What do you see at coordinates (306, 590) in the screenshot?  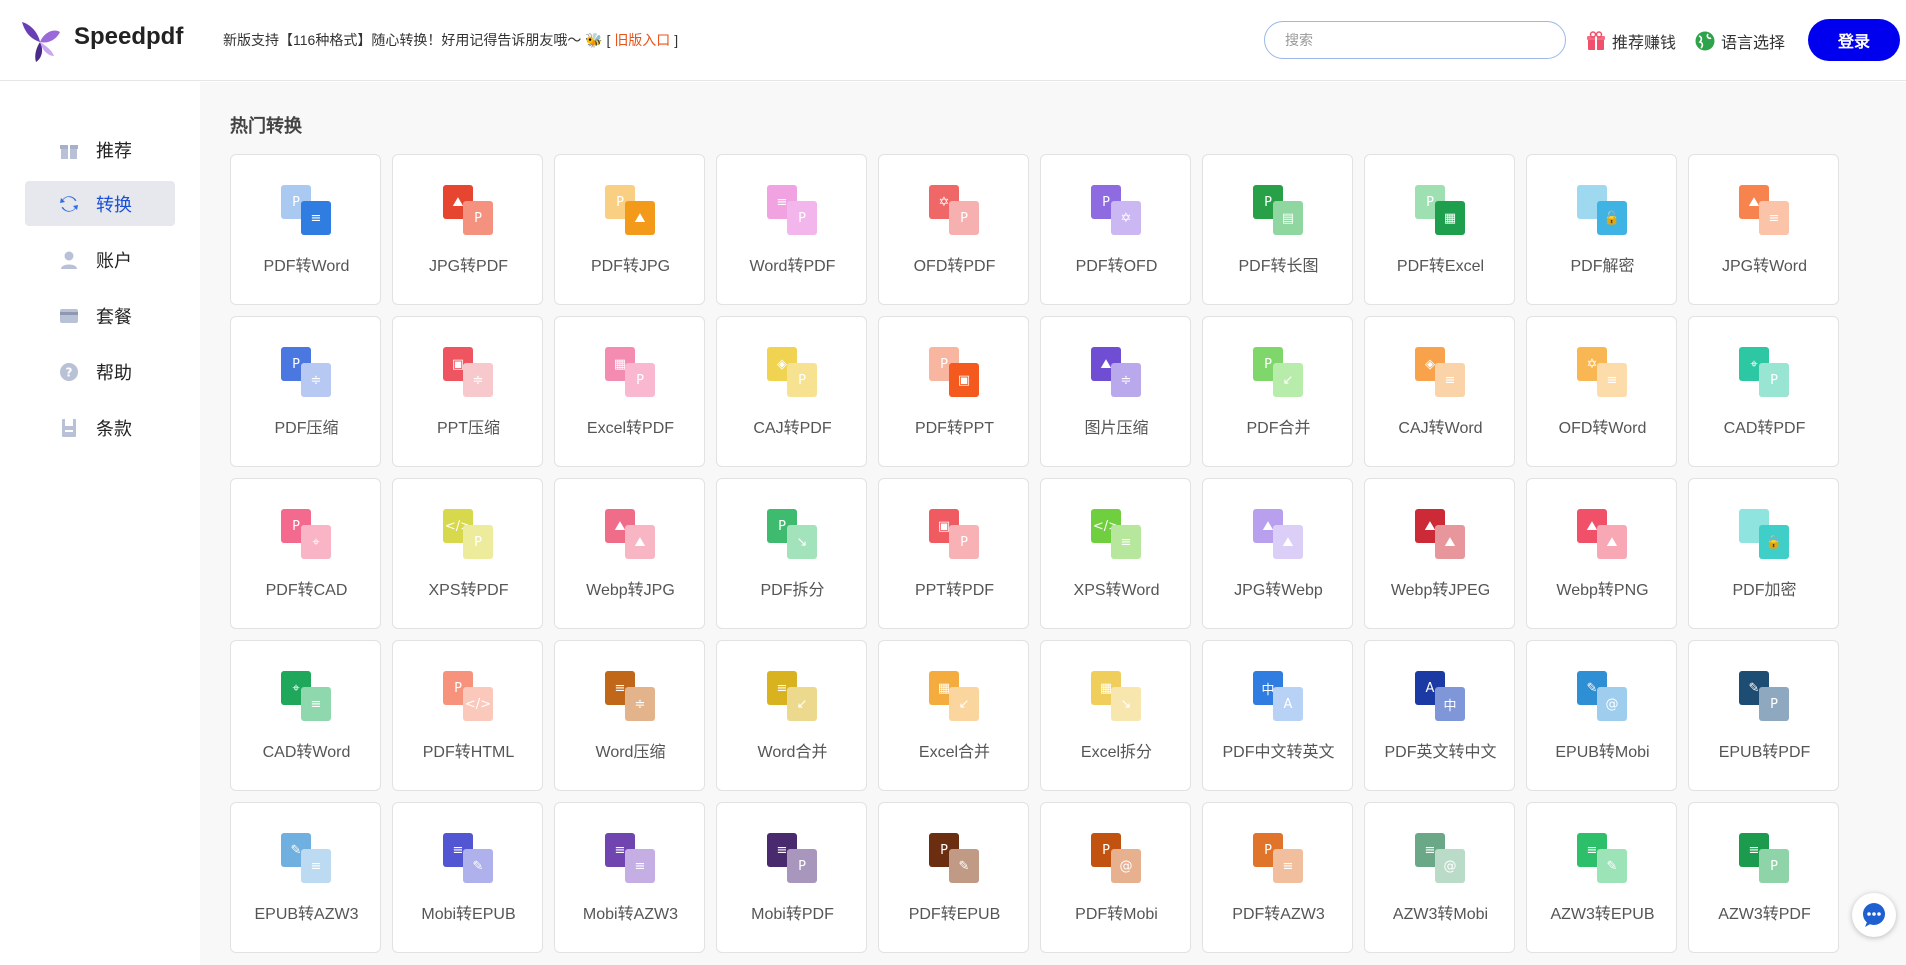 I see `conversion-label: PDF转CAD` at bounding box center [306, 590].